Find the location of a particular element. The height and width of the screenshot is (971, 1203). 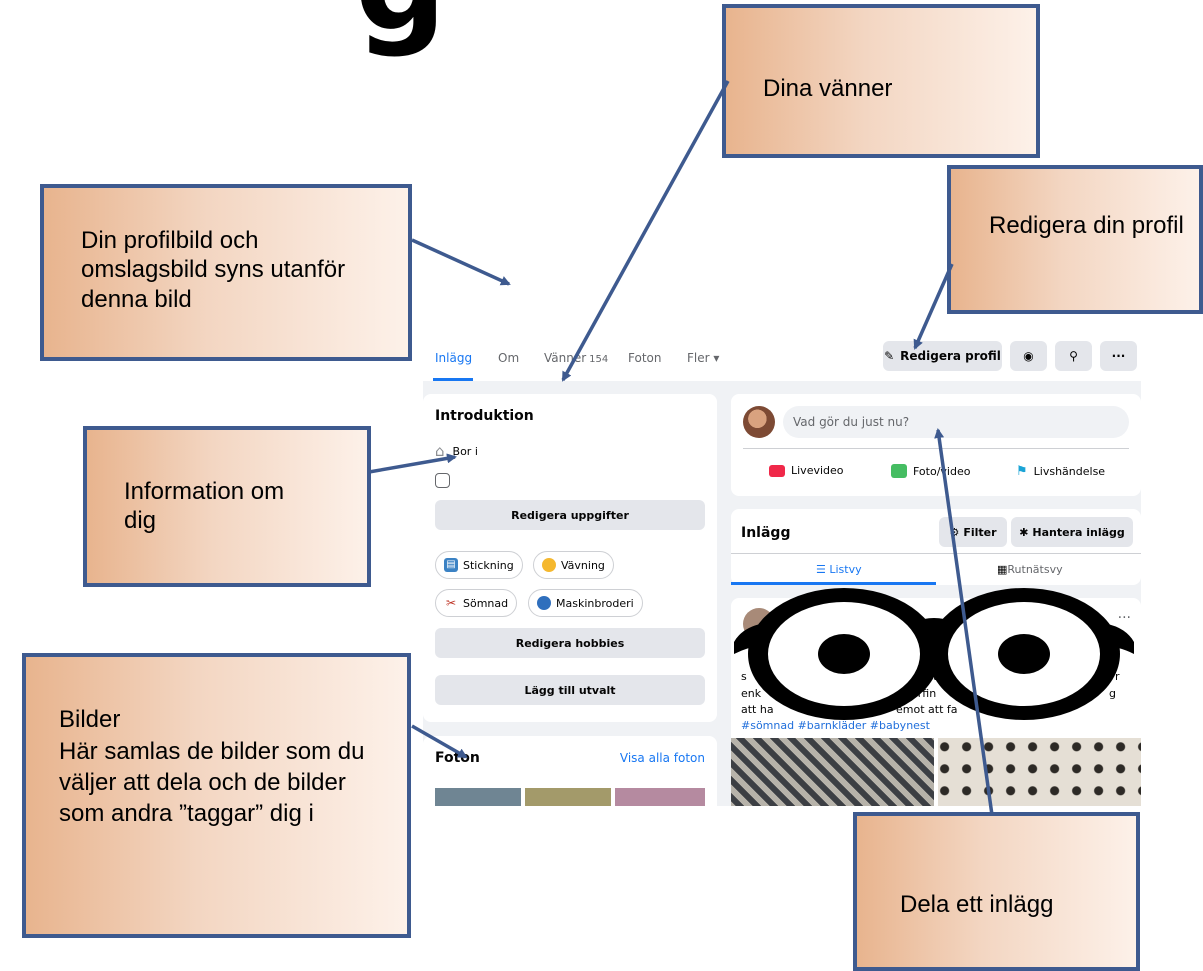

lives-in-row: ⌂ Bor i is located at coordinates (456, 451).